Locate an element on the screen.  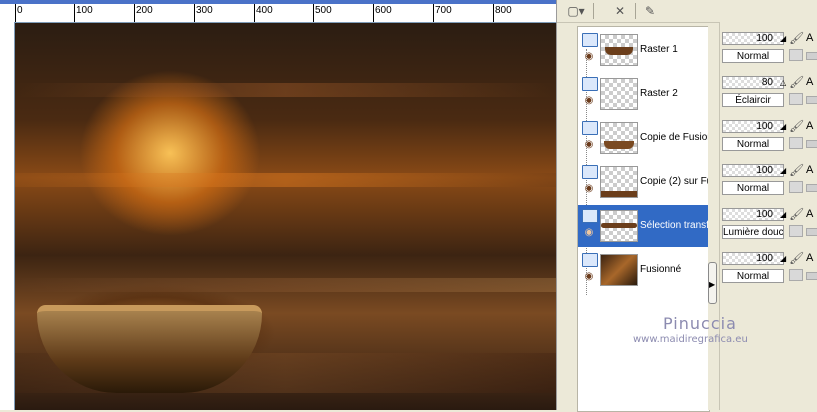
layer-row-copie-de-fusion: ◉ Copie de Fusion is located at coordinates (644, 138).